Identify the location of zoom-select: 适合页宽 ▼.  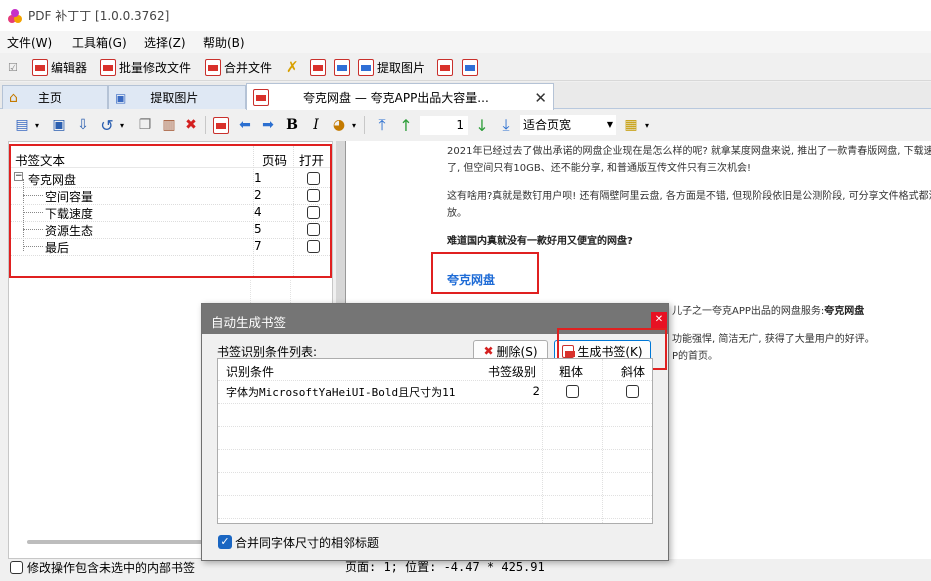
(568, 125).